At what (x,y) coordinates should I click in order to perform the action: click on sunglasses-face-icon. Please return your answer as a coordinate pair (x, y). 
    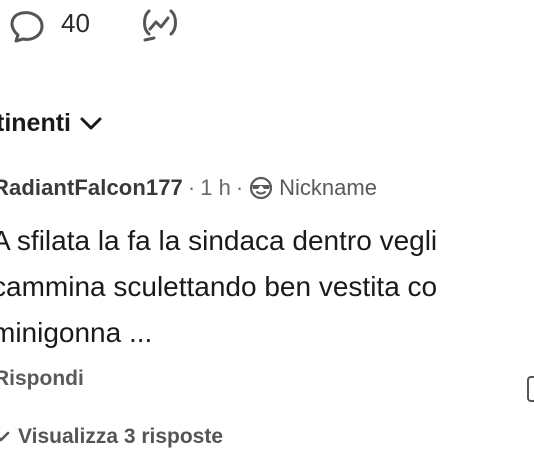
    Looking at the image, I should click on (261, 188).